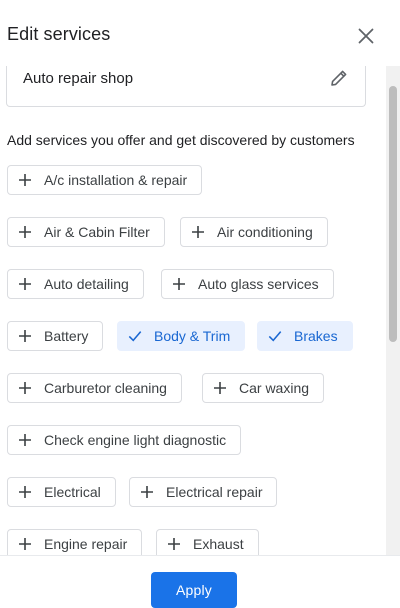 This screenshot has width=400, height=608. I want to click on dialog-footer: Apply, so click(200, 581).